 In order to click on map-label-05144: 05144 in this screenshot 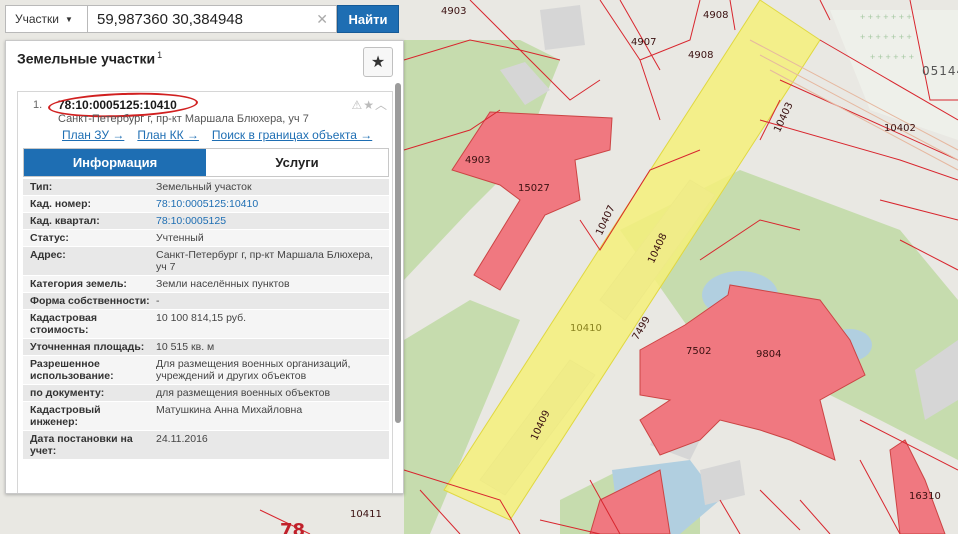, I will do `click(940, 71)`.